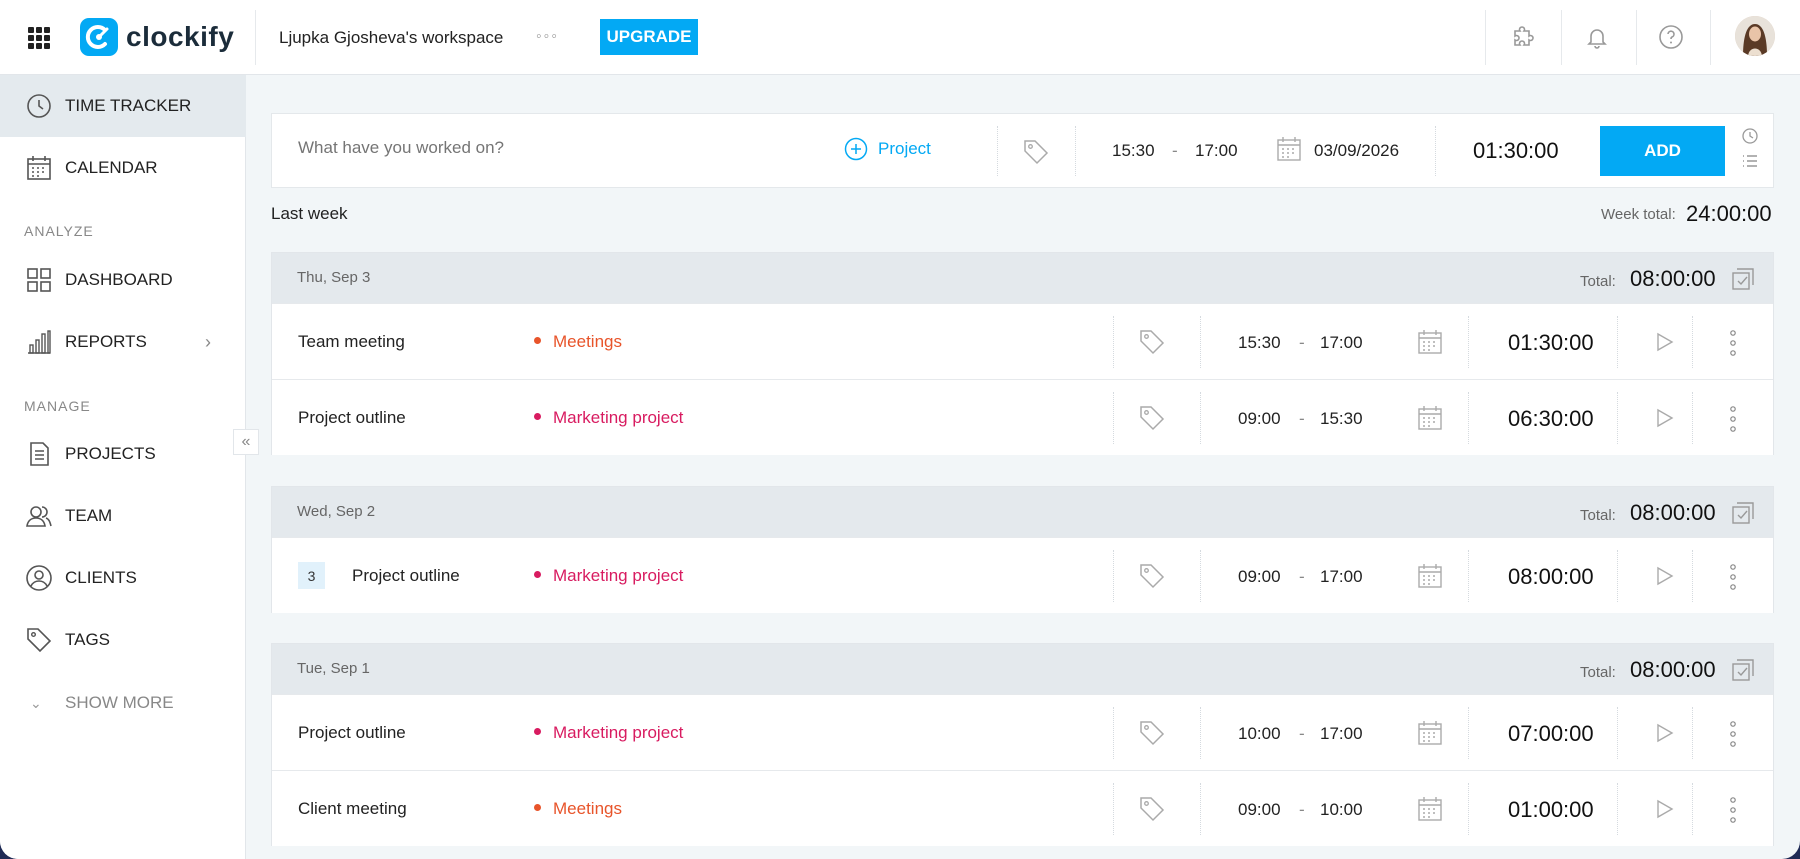 The image size is (1800, 859). I want to click on entry-duration: 07:00:00, so click(1551, 734).